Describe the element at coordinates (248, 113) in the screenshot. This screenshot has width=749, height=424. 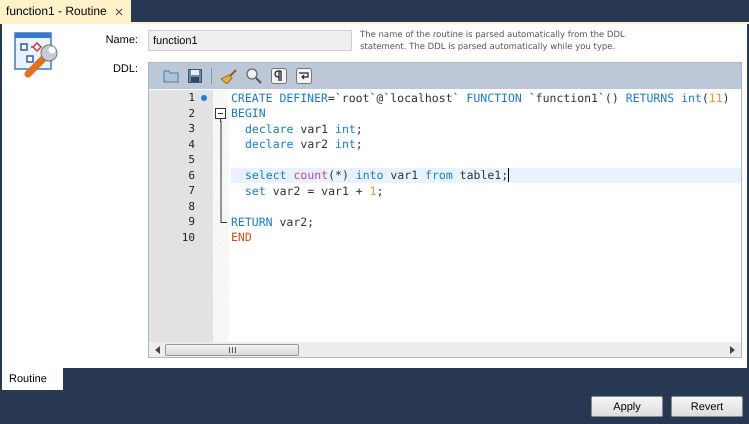
I see `code-line: BEGIN` at that location.